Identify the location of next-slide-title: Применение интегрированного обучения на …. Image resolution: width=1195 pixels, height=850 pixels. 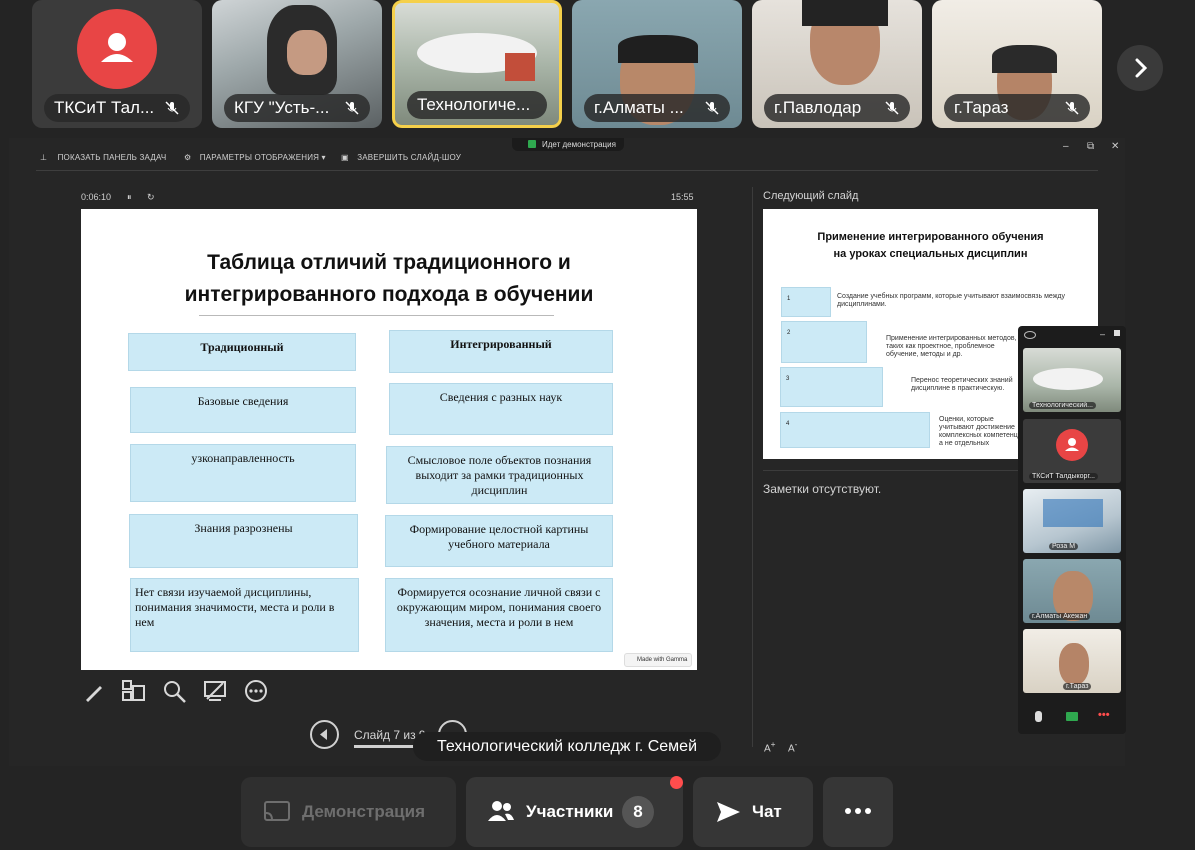
(930, 246).